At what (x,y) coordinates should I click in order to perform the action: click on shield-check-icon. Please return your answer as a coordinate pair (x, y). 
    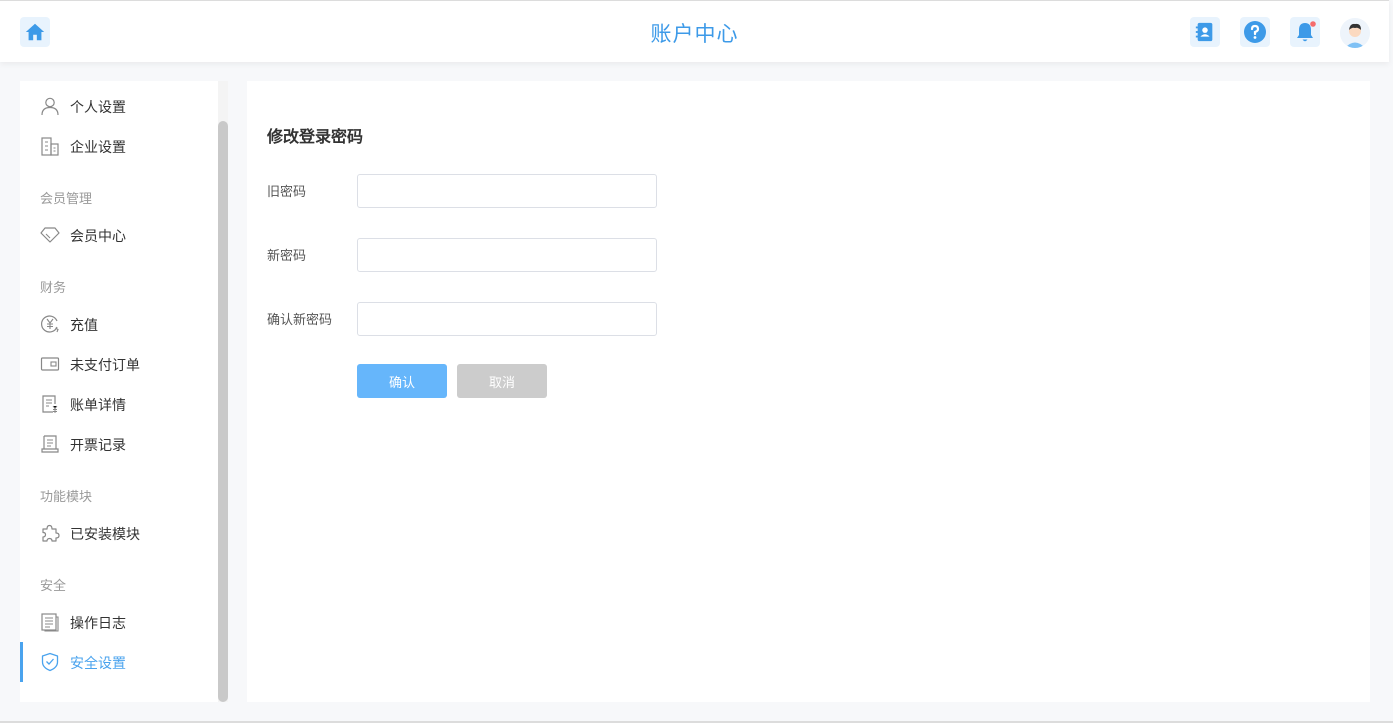
    Looking at the image, I should click on (50, 662).